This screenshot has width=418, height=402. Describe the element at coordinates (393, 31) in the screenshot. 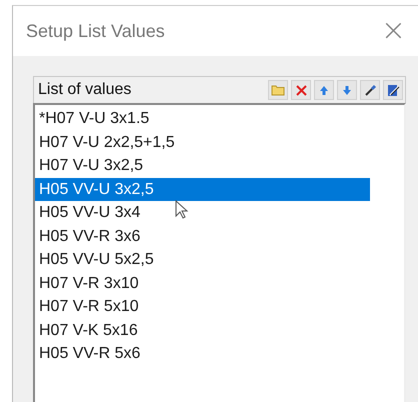

I see `close-button: ×` at that location.